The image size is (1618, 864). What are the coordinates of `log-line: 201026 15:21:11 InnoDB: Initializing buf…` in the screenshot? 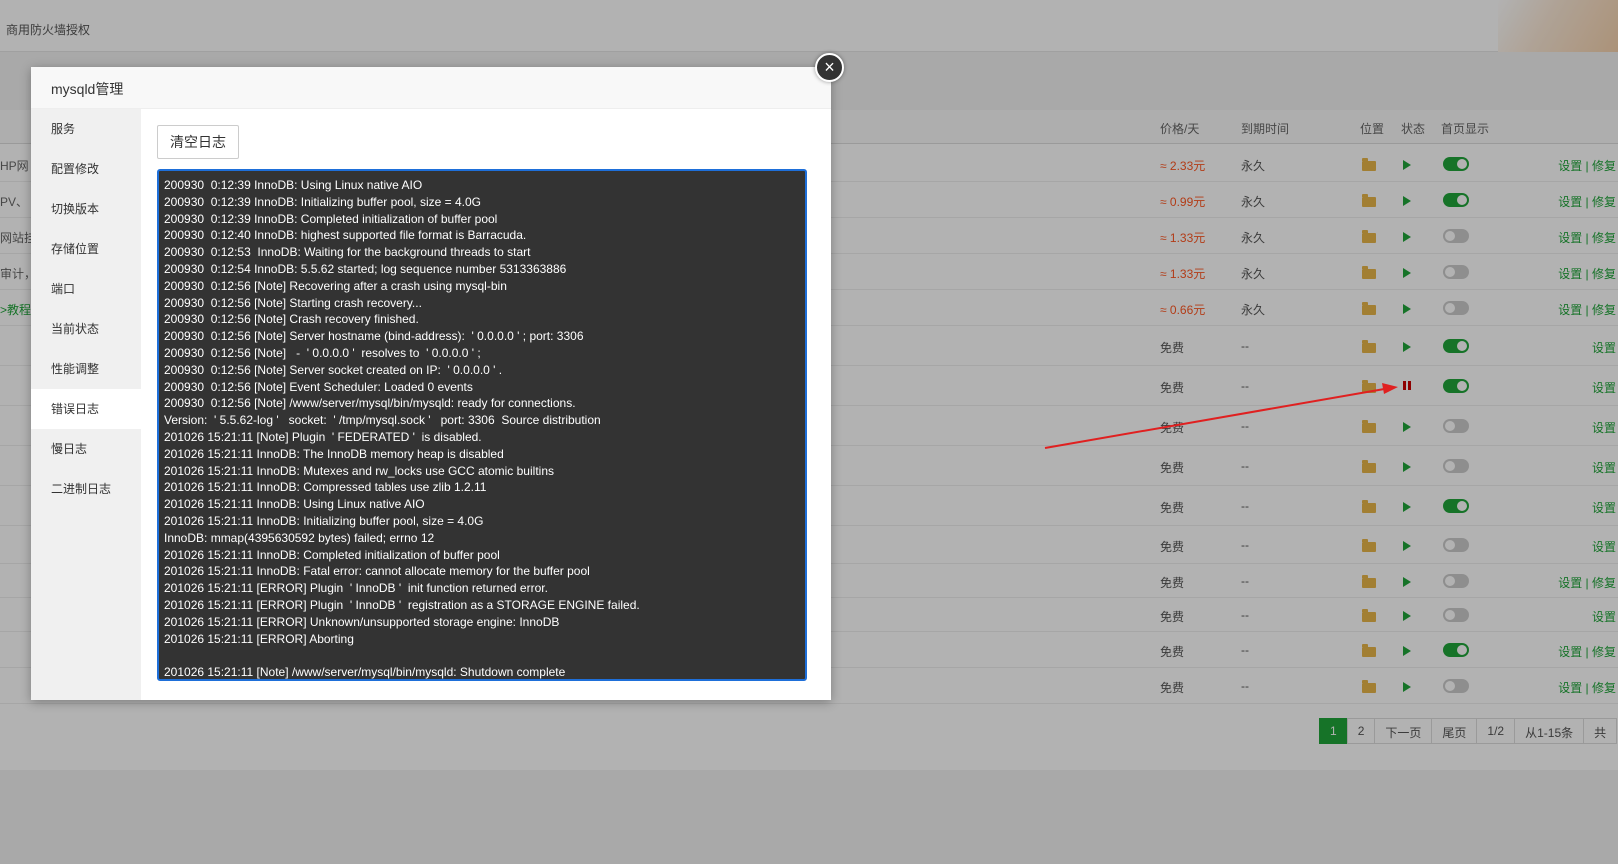 It's located at (324, 520).